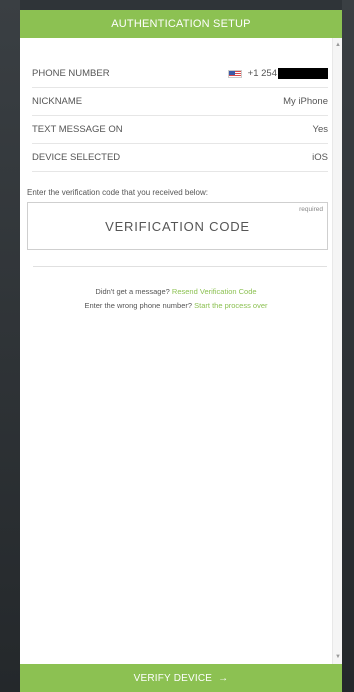  What do you see at coordinates (348, 346) in the screenshot?
I see `background-right` at bounding box center [348, 346].